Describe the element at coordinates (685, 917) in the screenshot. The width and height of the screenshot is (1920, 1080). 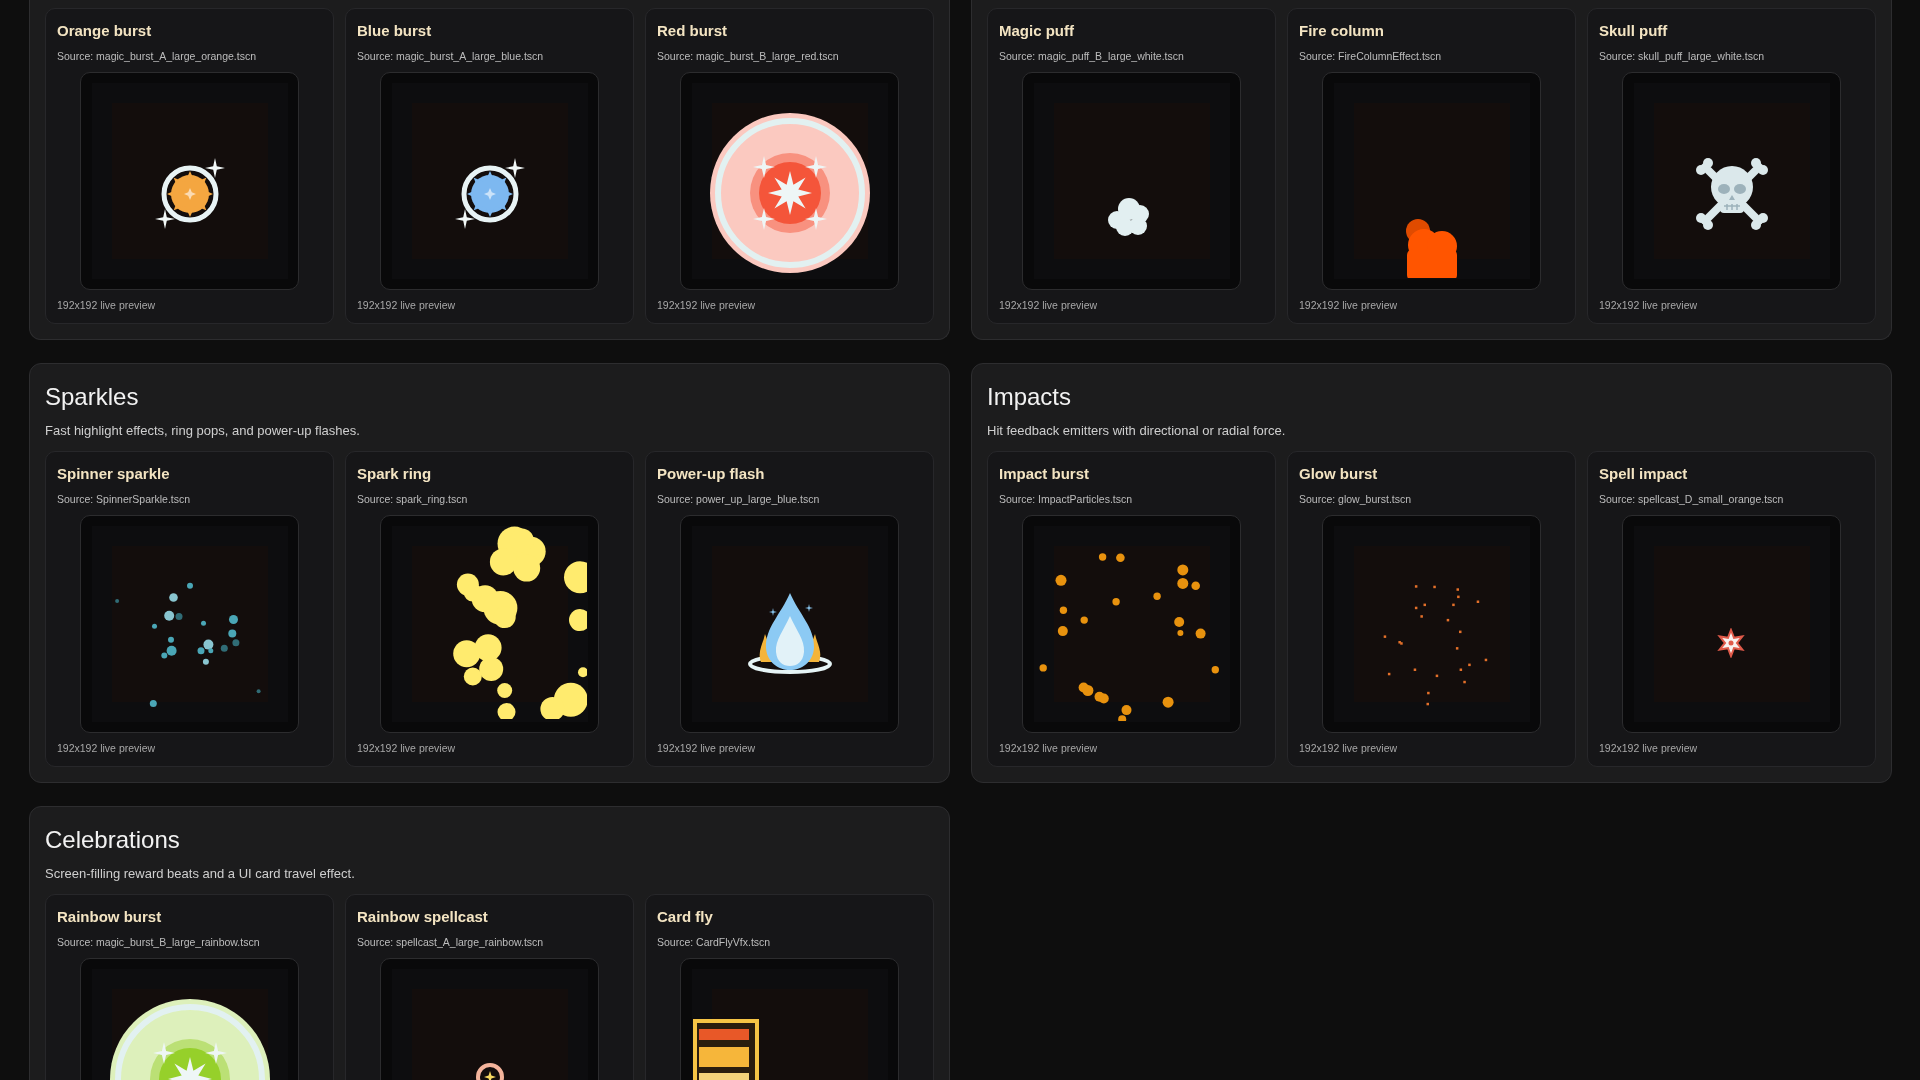
I see `effect-title: Card fly` at that location.